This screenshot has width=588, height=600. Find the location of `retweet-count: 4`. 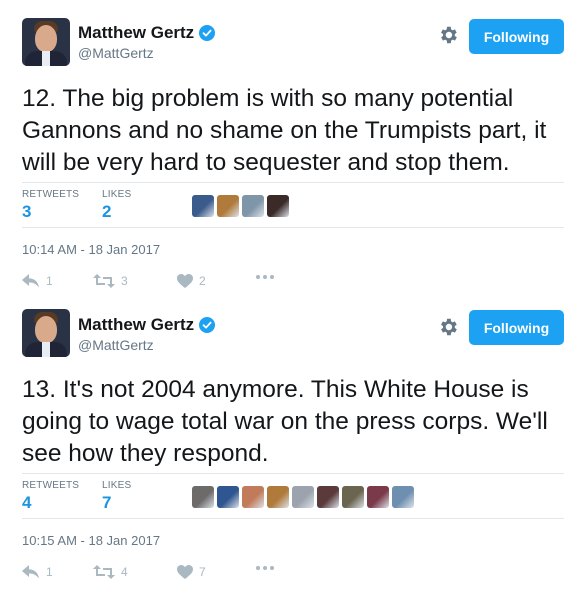

retweet-count: 4 is located at coordinates (124, 572).